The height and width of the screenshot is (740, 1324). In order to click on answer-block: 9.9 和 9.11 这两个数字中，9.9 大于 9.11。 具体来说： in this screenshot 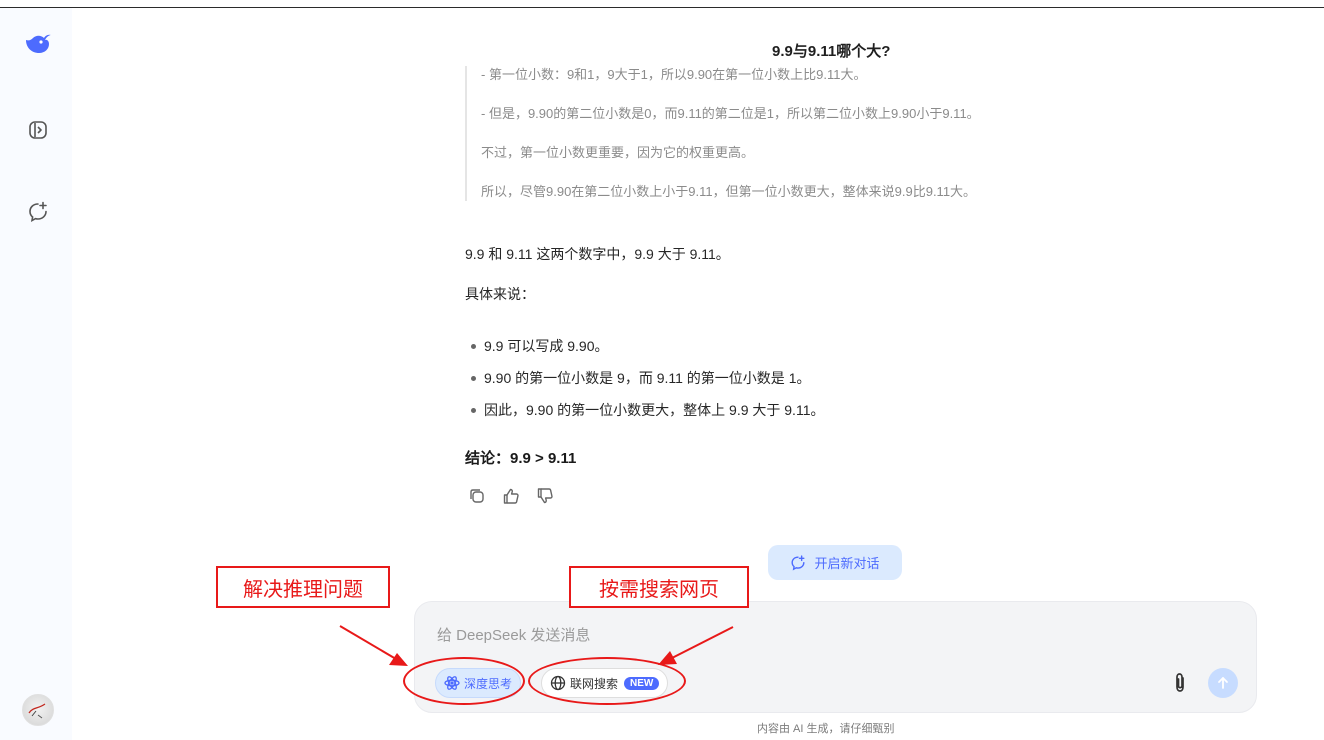, I will do `click(845, 274)`.